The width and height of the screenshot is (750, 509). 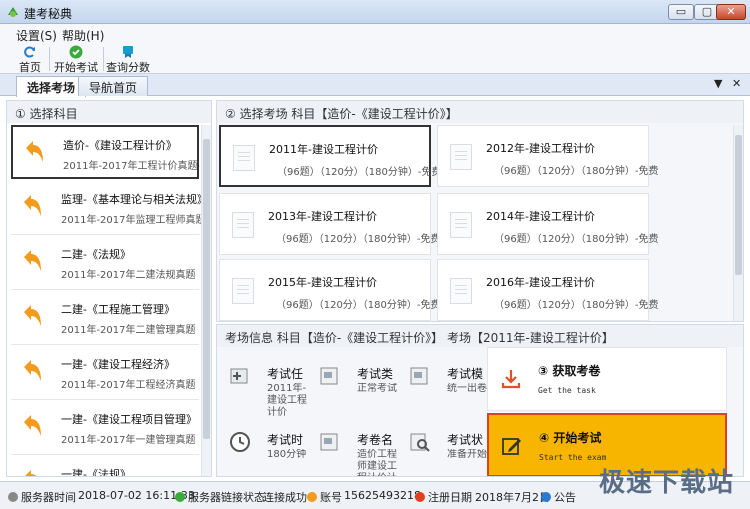 I want to click on tab-menu-icon: ▼, so click(x=718, y=83).